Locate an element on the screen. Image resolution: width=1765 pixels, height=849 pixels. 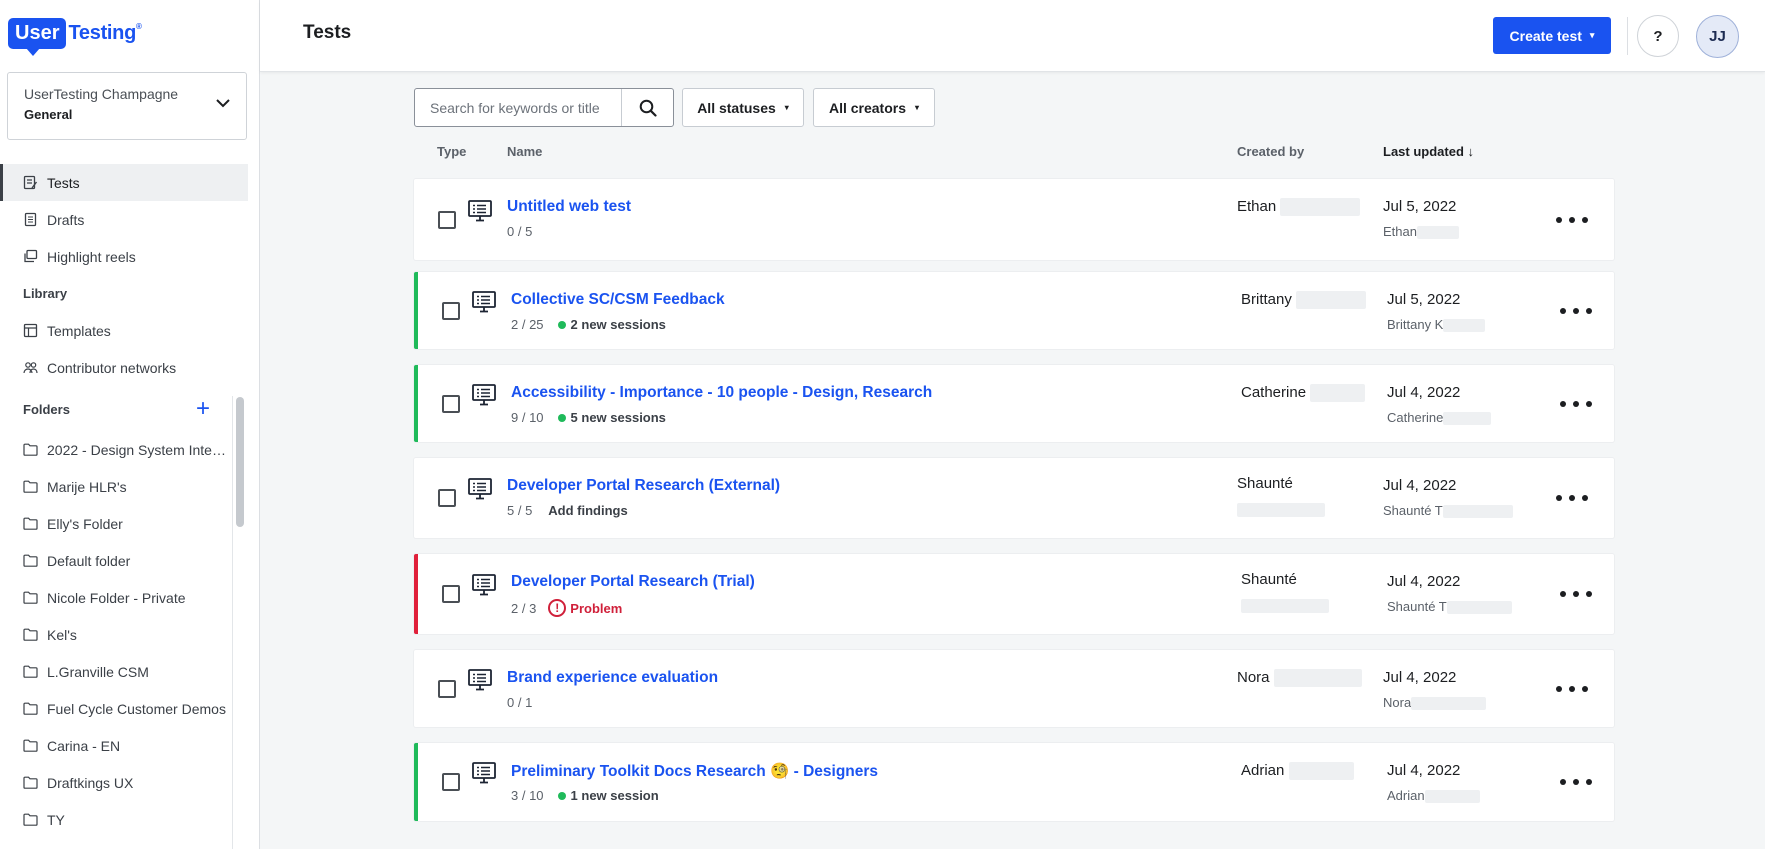
folder-label: Nicole Folder - Private is located at coordinates (116, 597).